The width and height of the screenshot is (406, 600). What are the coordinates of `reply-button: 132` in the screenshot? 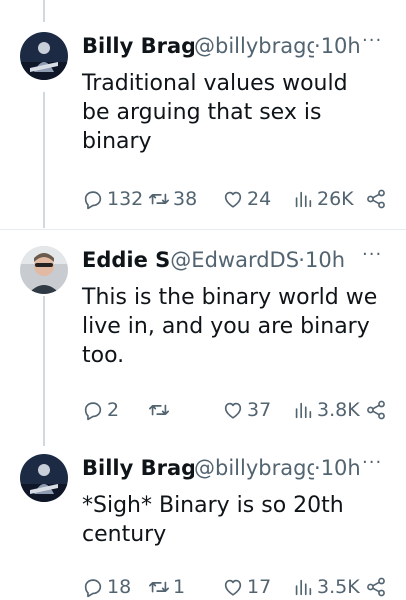 It's located at (112, 199).